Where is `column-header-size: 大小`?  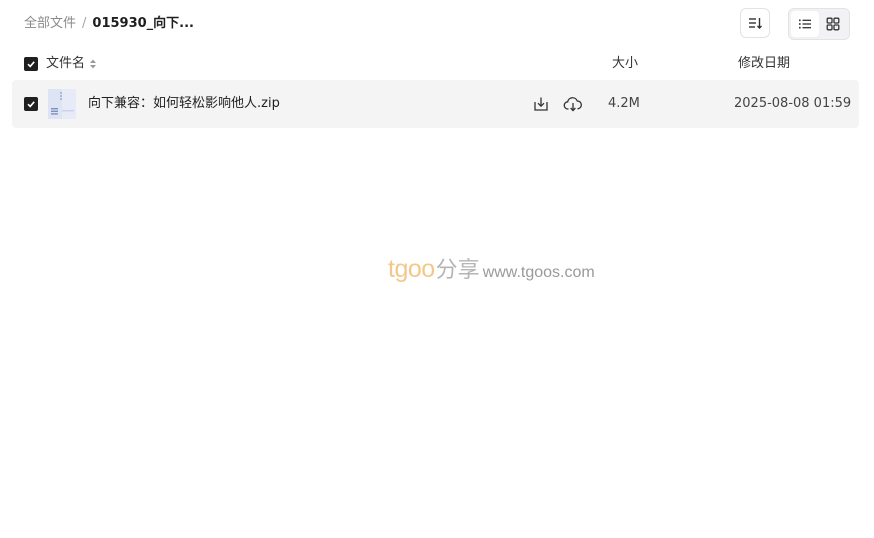 column-header-size: 大小 is located at coordinates (625, 64).